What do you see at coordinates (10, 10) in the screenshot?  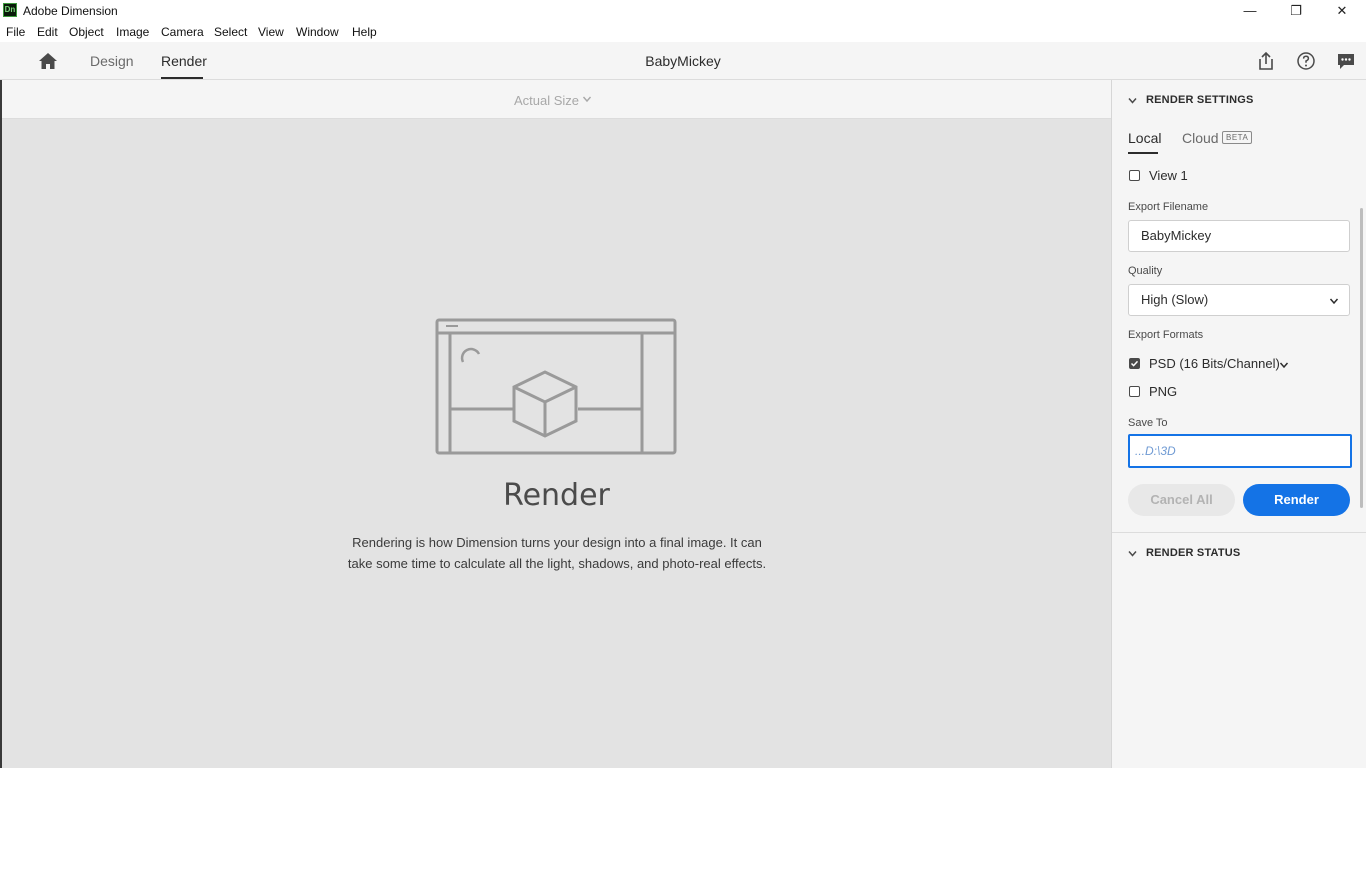 I see `app-logo-icon: Dn` at bounding box center [10, 10].